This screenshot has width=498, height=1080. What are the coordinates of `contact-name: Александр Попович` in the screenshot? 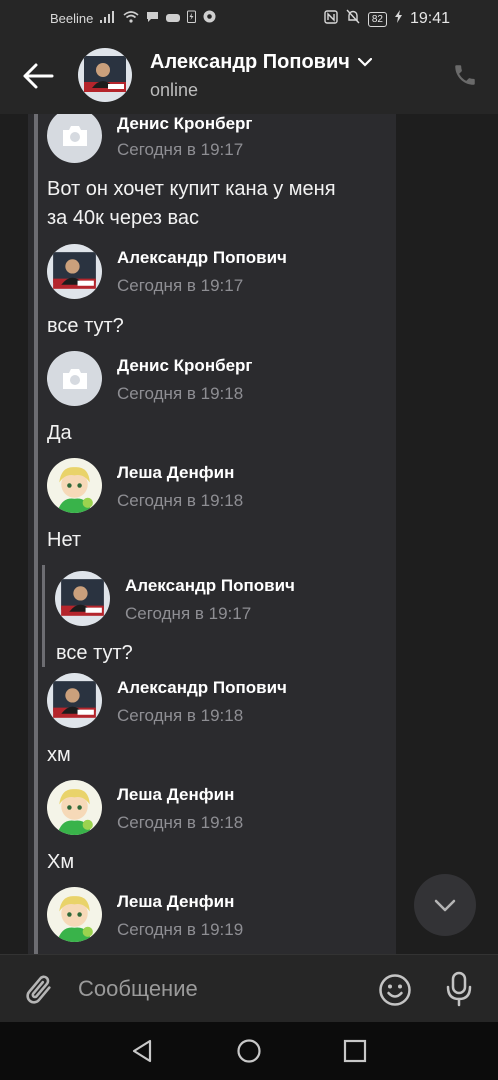 It's located at (250, 62).